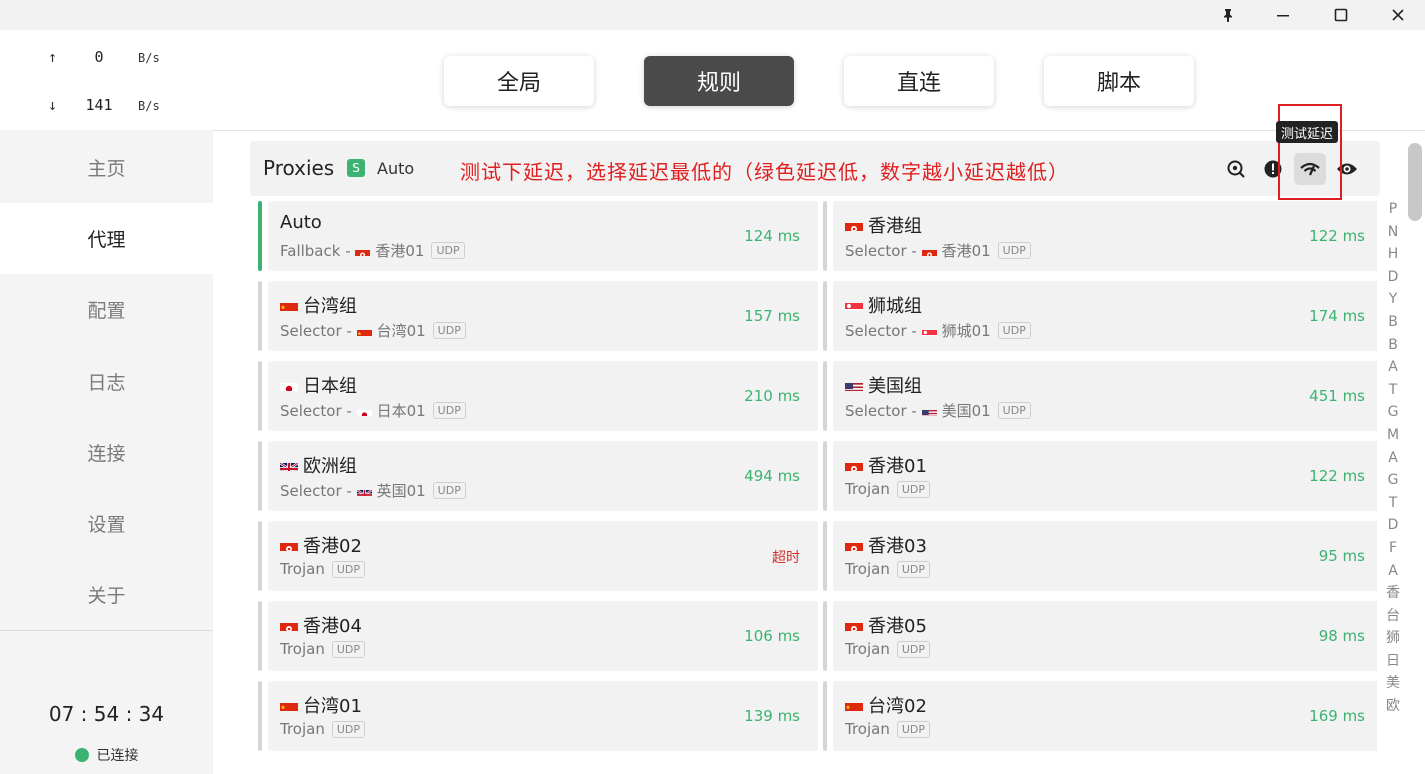 The image size is (1425, 774). I want to click on index-rail-letter: 欧, so click(1393, 706).